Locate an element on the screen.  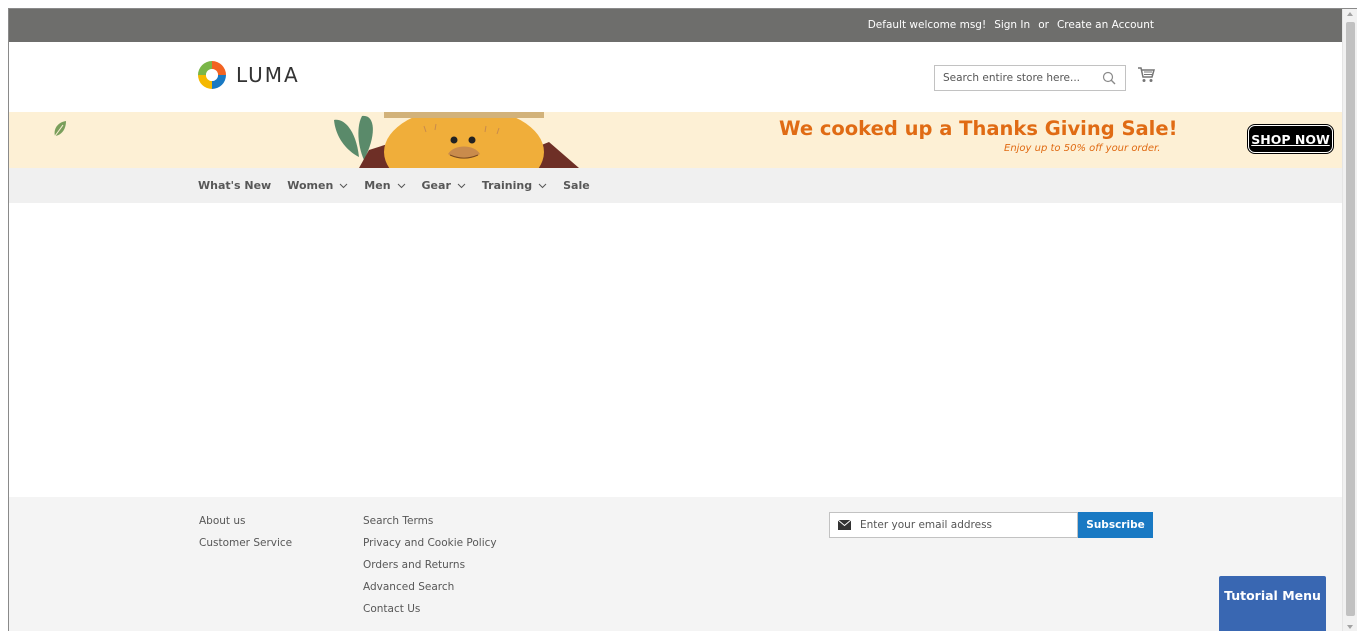
newsletter-field is located at coordinates (953, 525).